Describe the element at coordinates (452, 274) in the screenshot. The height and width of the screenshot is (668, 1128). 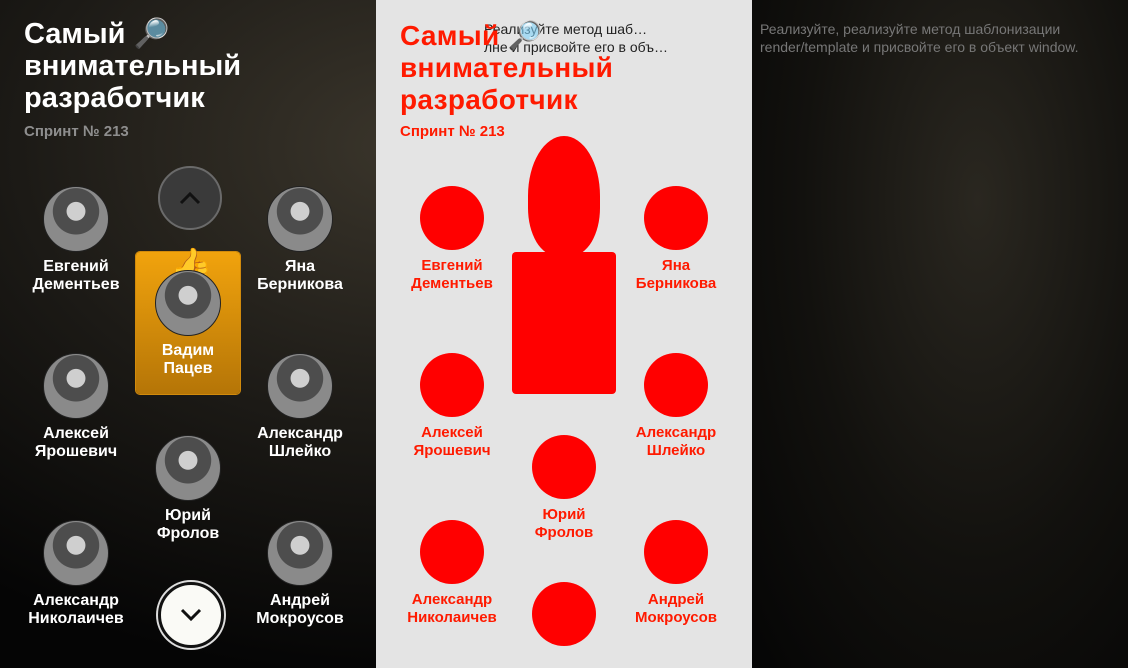
I see `diff-person-name: Евгений Дементьев` at that location.